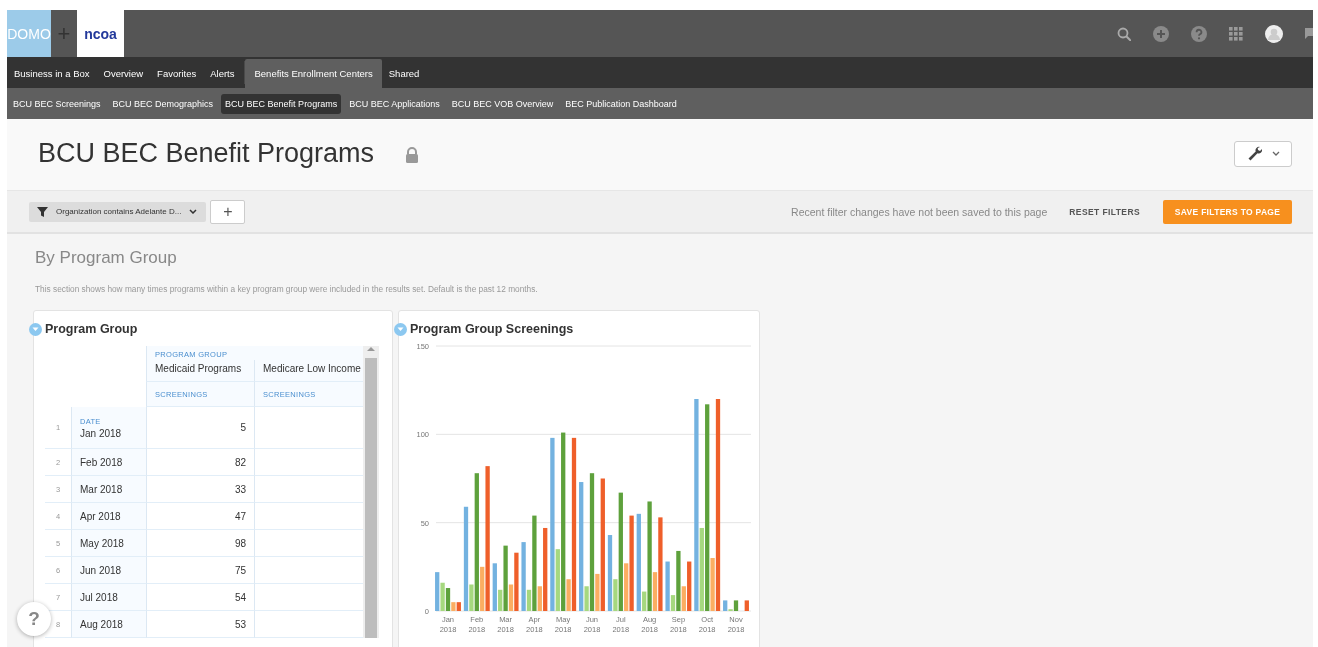 This screenshot has width=1318, height=647. What do you see at coordinates (52, 73) in the screenshot?
I see `nav-tab: Business in a Box` at bounding box center [52, 73].